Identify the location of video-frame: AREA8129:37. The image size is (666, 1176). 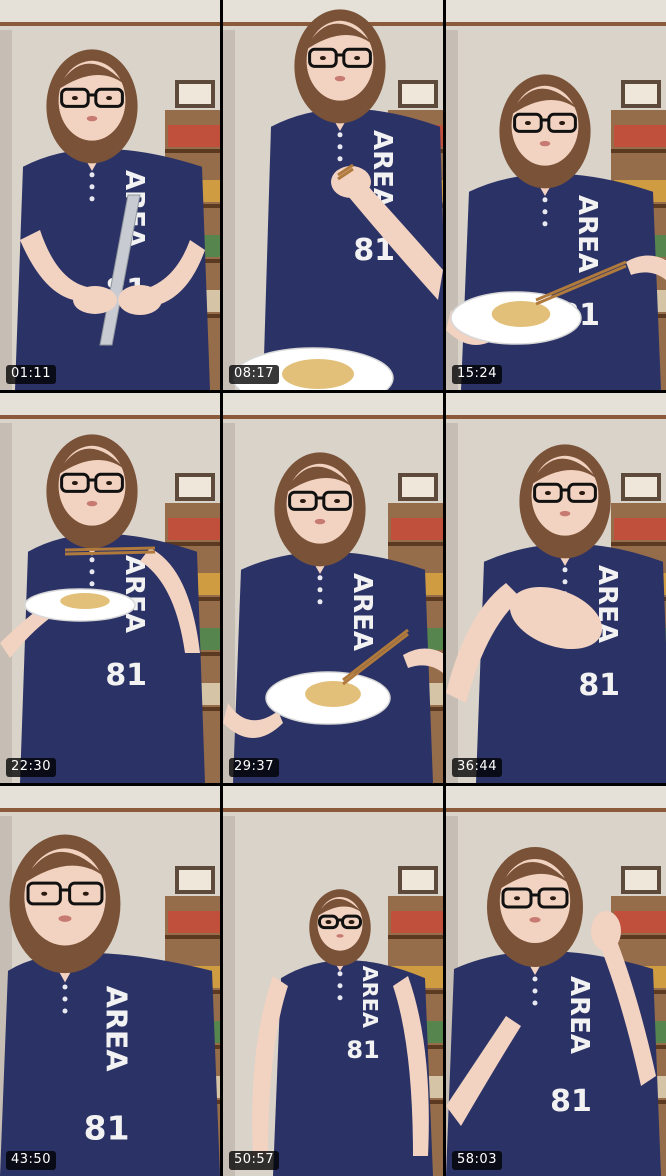
(333, 588).